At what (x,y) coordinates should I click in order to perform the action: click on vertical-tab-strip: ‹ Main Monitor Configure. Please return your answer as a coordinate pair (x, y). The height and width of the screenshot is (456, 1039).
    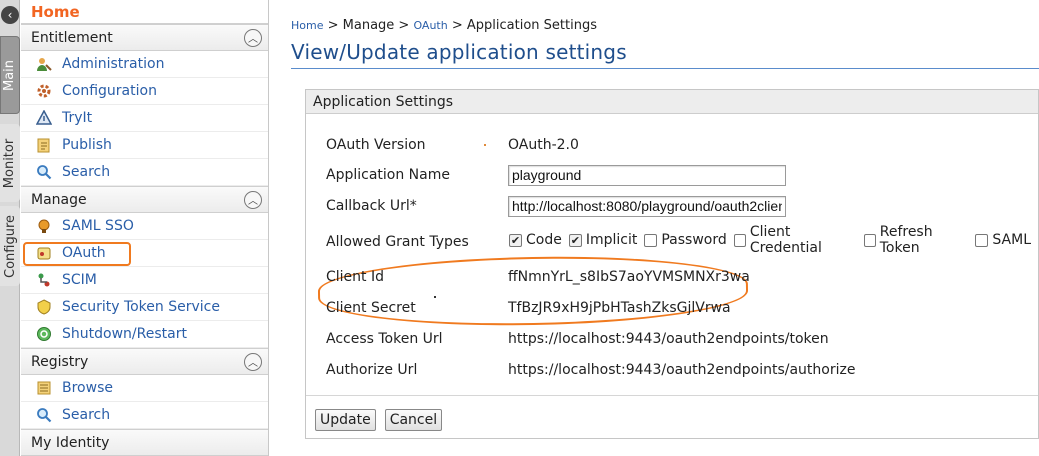
    Looking at the image, I should click on (10, 228).